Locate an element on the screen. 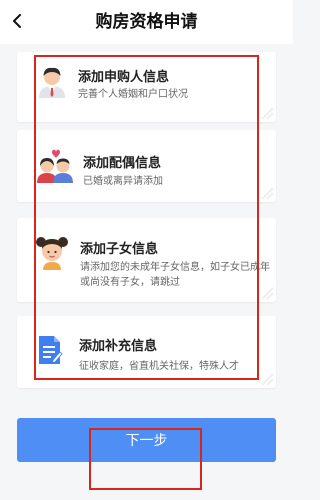  next-button: 下一步 is located at coordinates (146, 440).